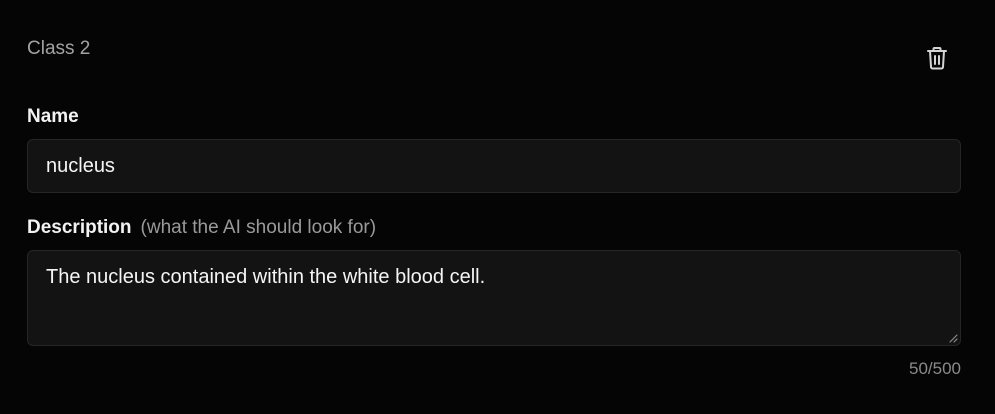  I want to click on class-title: Class 2, so click(59, 48).